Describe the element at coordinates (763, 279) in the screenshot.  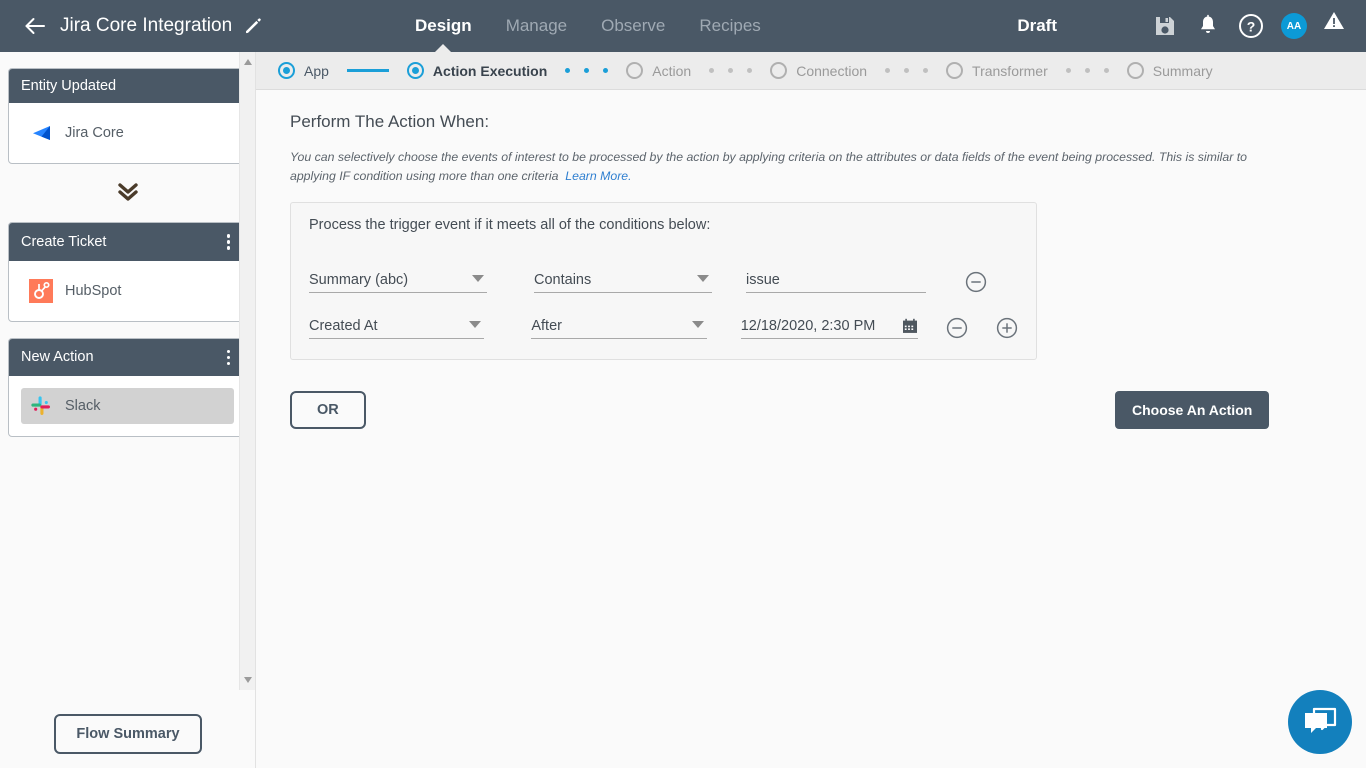
I see `condition-value-text: issue` at that location.